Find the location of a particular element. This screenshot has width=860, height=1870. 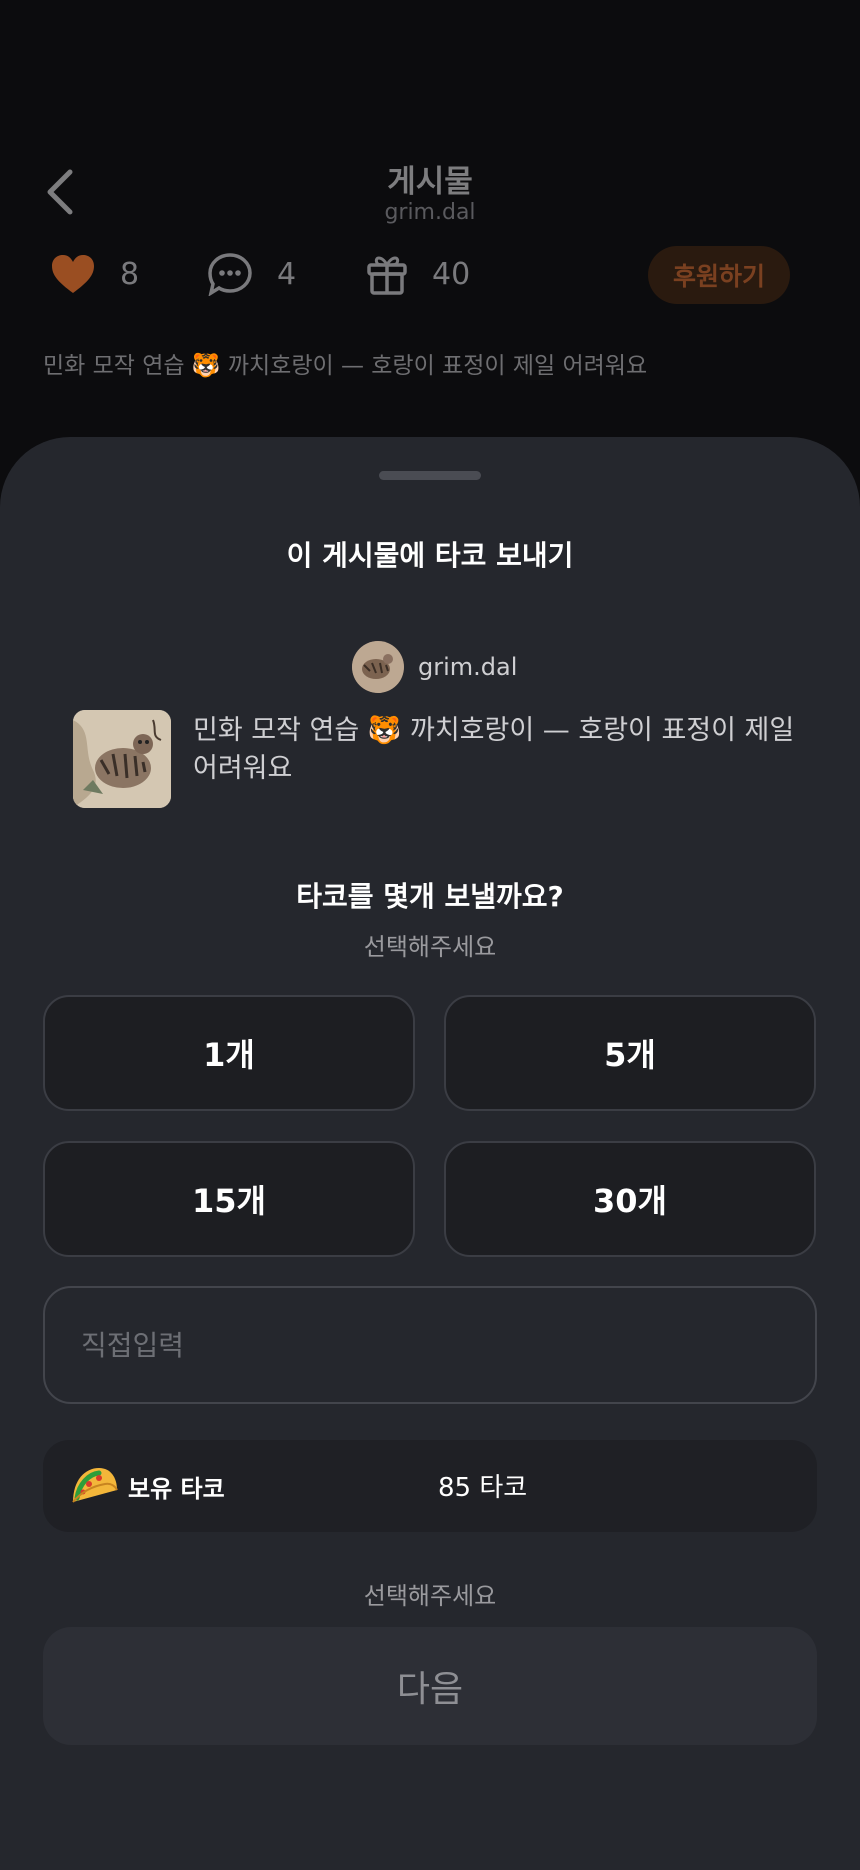

custom-amount-field is located at coordinates (430, 1345).